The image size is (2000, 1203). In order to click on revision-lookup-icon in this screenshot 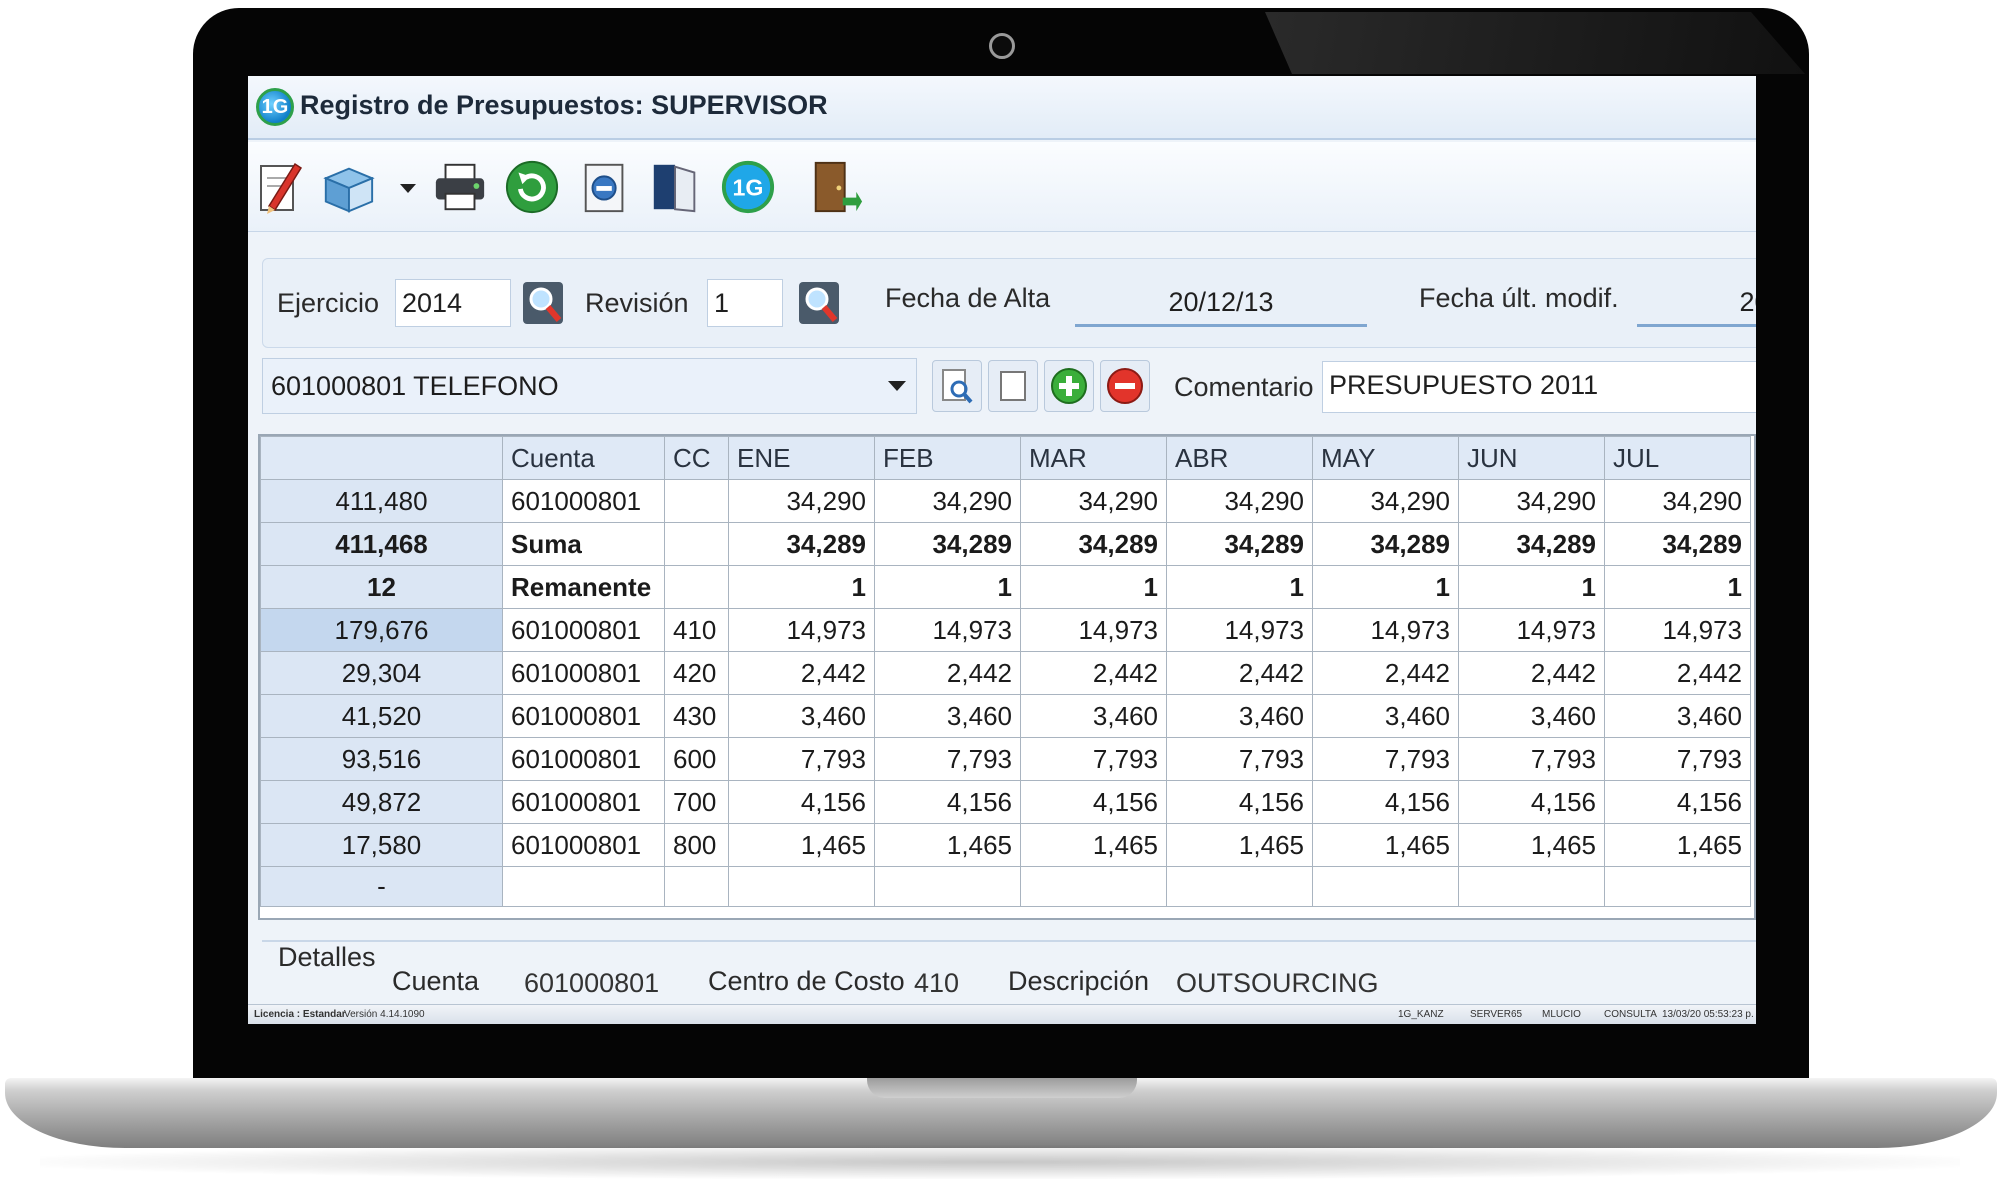, I will do `click(819, 303)`.